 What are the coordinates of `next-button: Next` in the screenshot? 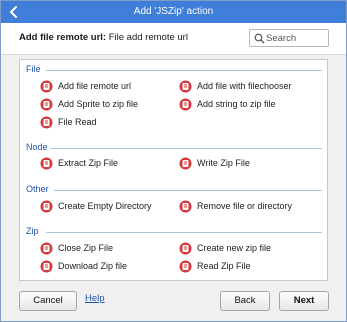 It's located at (304, 301).